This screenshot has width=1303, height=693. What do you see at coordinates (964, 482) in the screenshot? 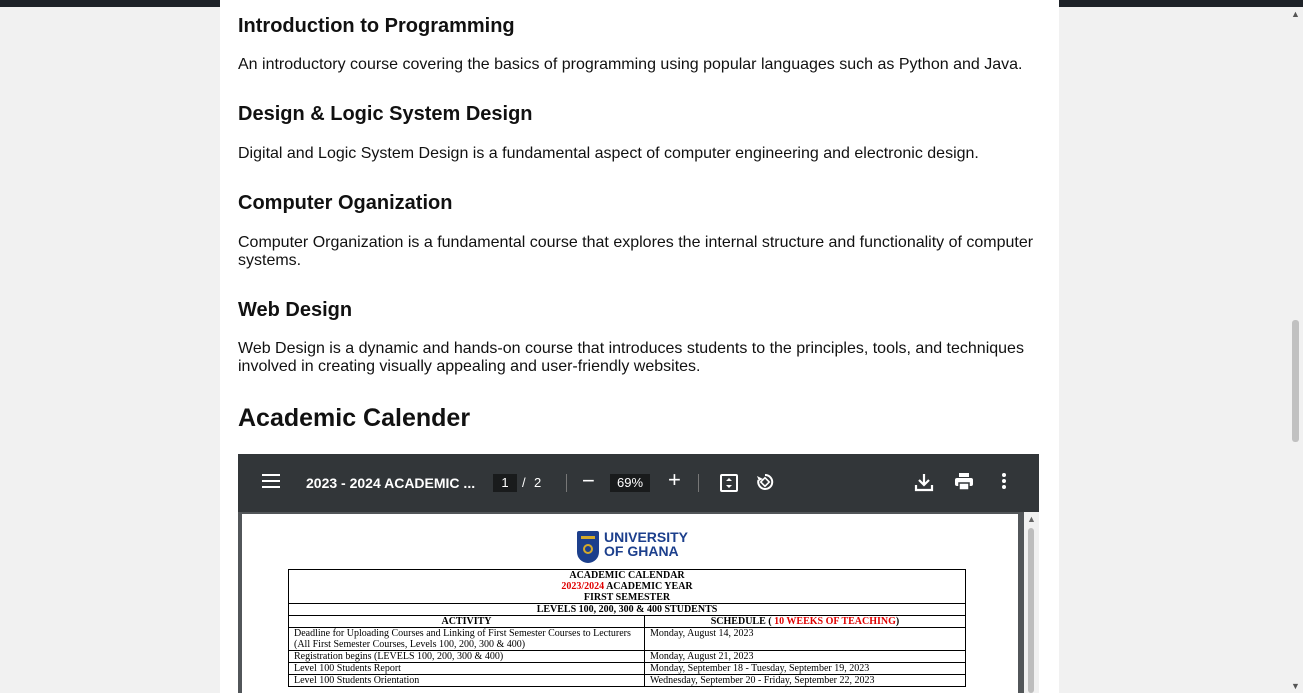
I see `print-icon` at bounding box center [964, 482].